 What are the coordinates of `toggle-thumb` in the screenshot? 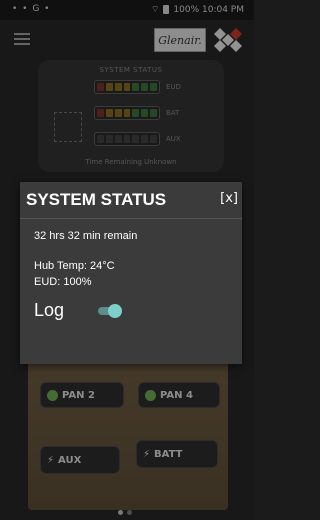 It's located at (115, 311).